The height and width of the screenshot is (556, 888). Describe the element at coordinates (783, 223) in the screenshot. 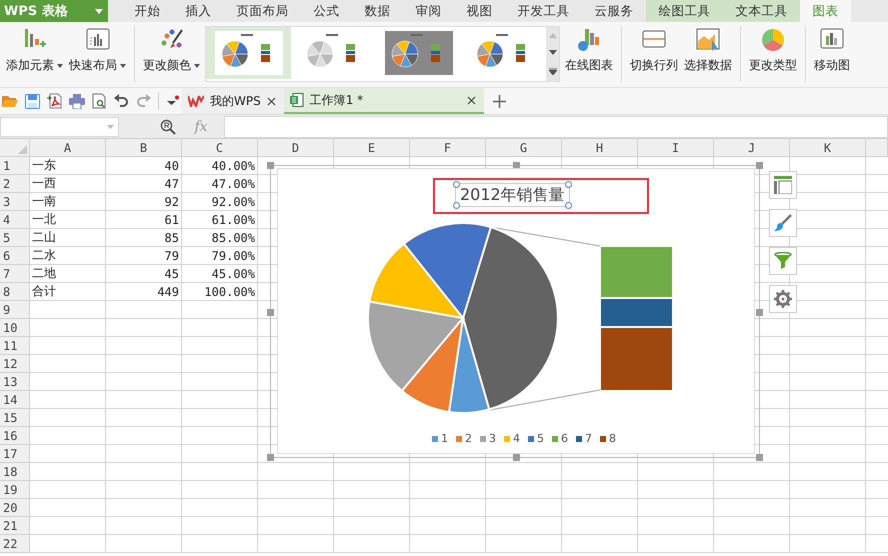

I see `chart-style-button` at that location.